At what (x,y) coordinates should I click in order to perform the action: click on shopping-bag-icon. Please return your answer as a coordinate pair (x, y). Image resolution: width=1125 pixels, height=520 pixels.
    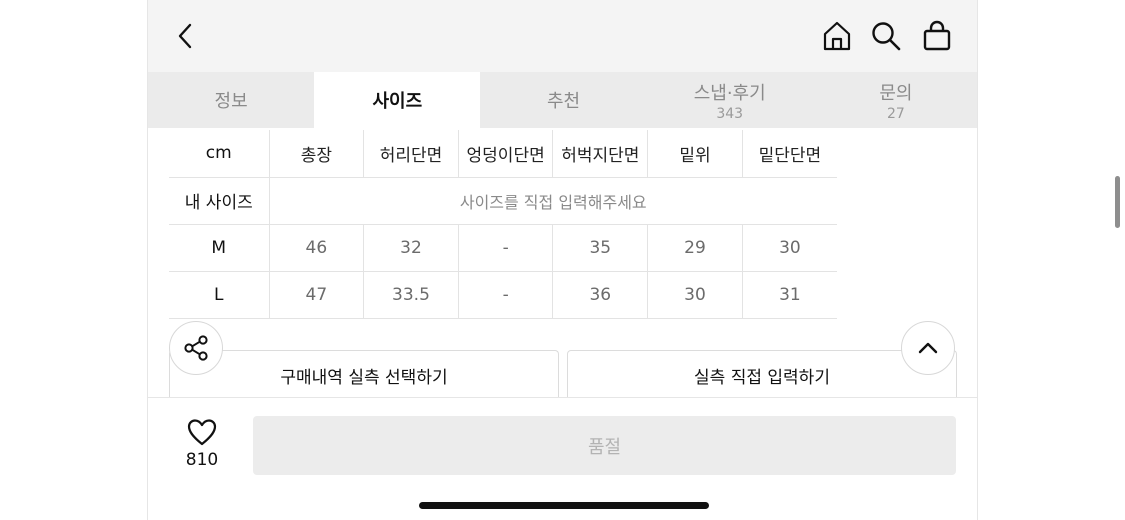
    Looking at the image, I should click on (937, 35).